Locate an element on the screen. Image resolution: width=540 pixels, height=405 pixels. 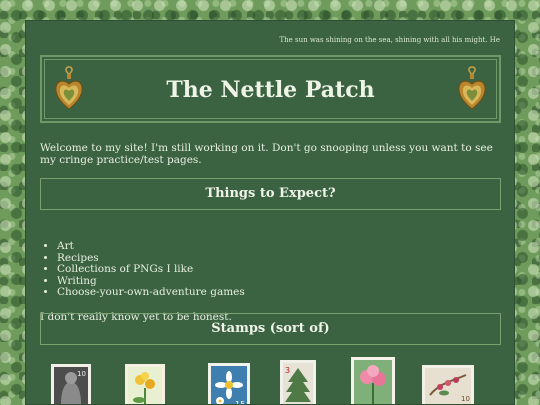
site-header: The Nettle Patch is located at coordinates (270, 89).